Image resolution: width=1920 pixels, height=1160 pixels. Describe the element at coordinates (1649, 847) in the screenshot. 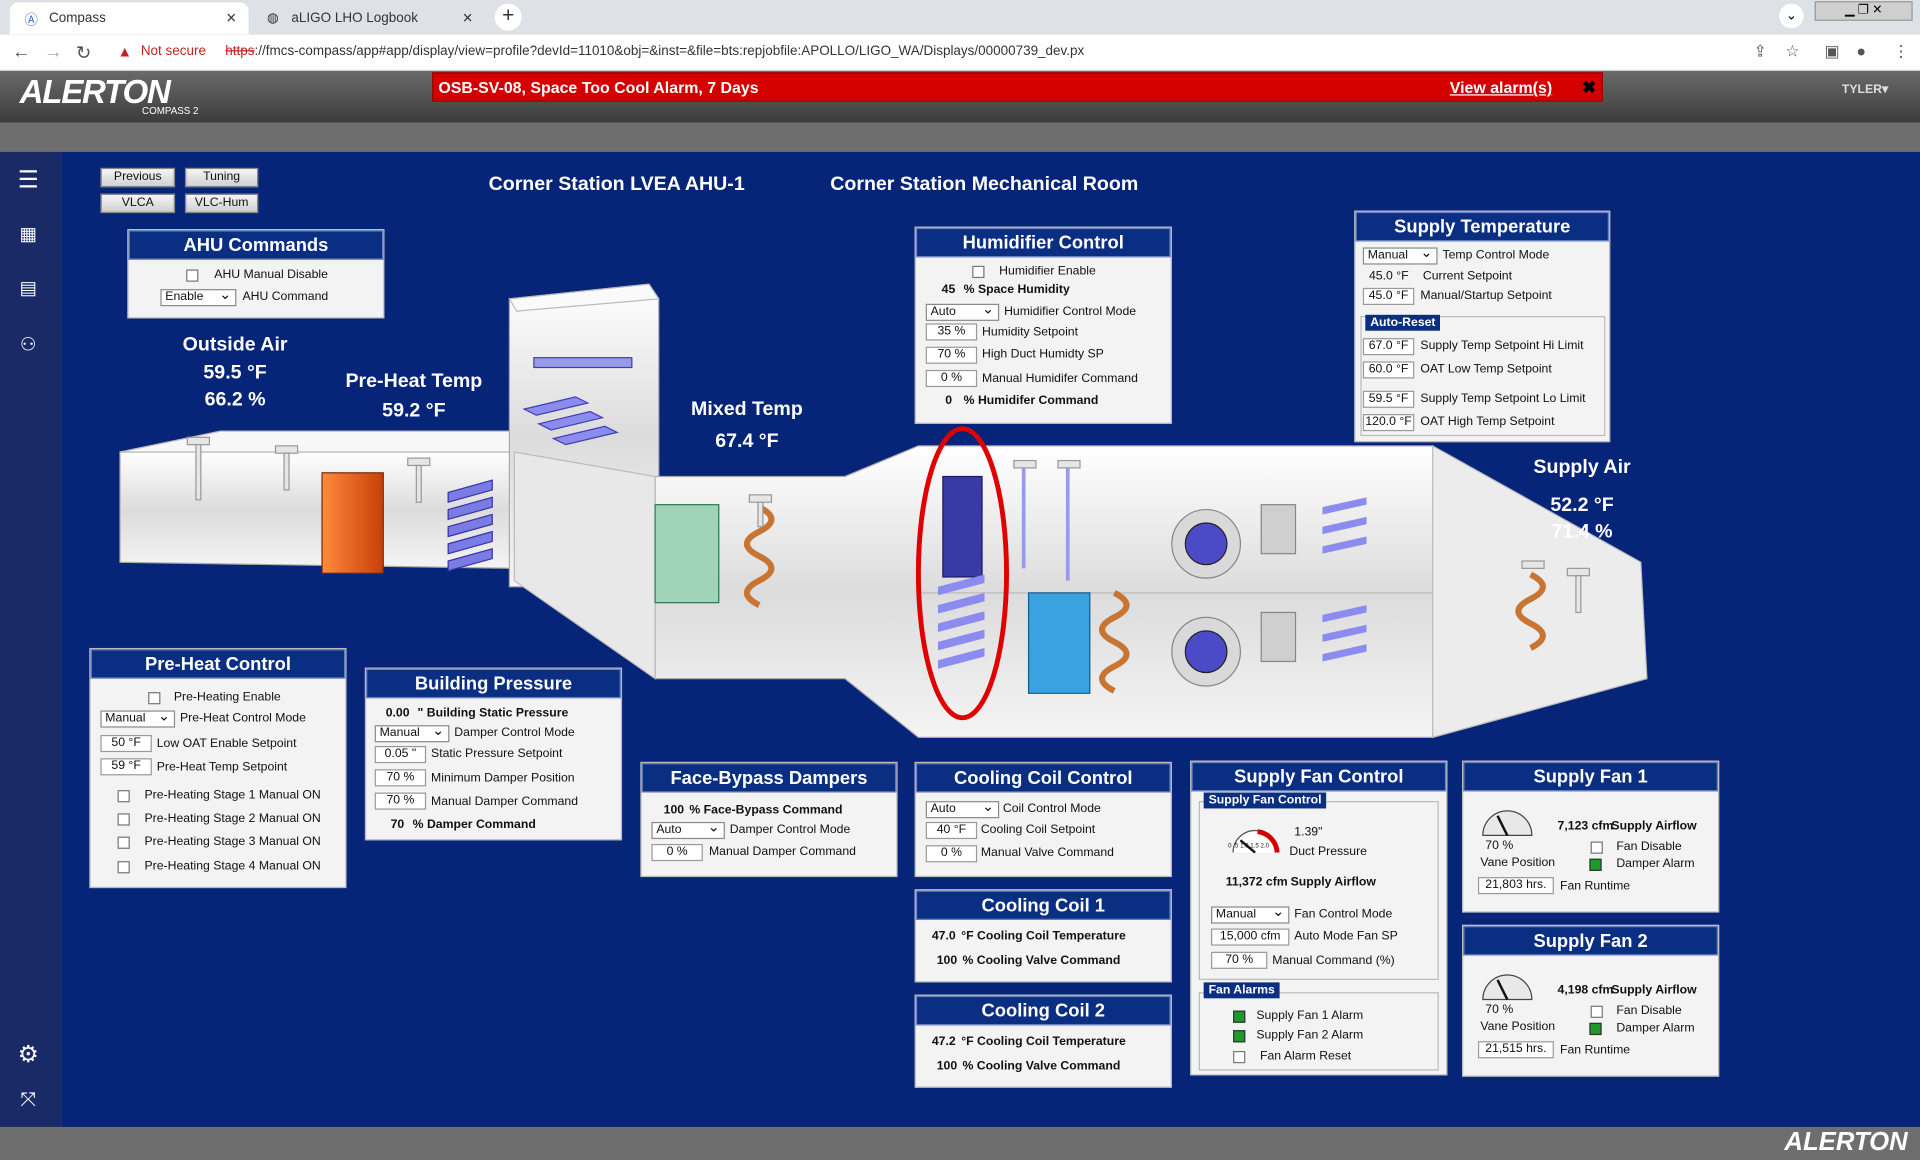

I see `fan-1-disable-label: Fan Disable` at that location.